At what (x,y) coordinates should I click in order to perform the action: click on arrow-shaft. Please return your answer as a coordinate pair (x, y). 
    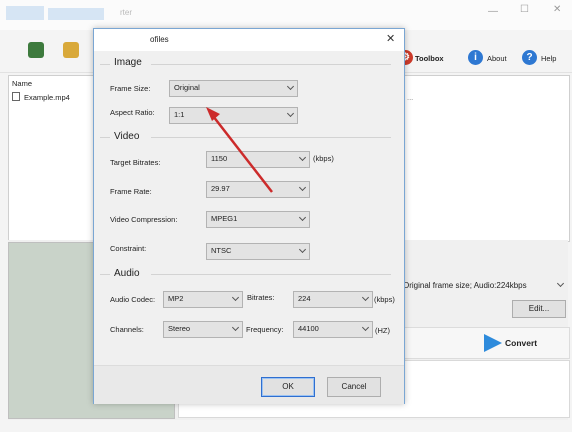
    Looking at the image, I should click on (242, 154).